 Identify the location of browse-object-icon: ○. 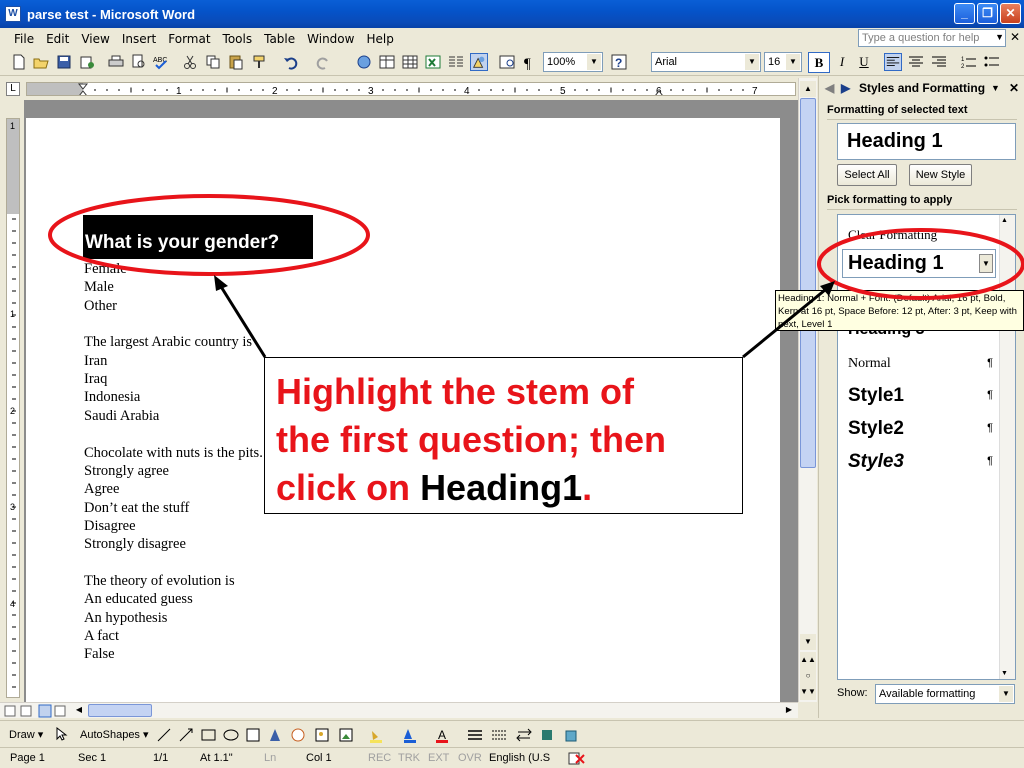
(808, 676).